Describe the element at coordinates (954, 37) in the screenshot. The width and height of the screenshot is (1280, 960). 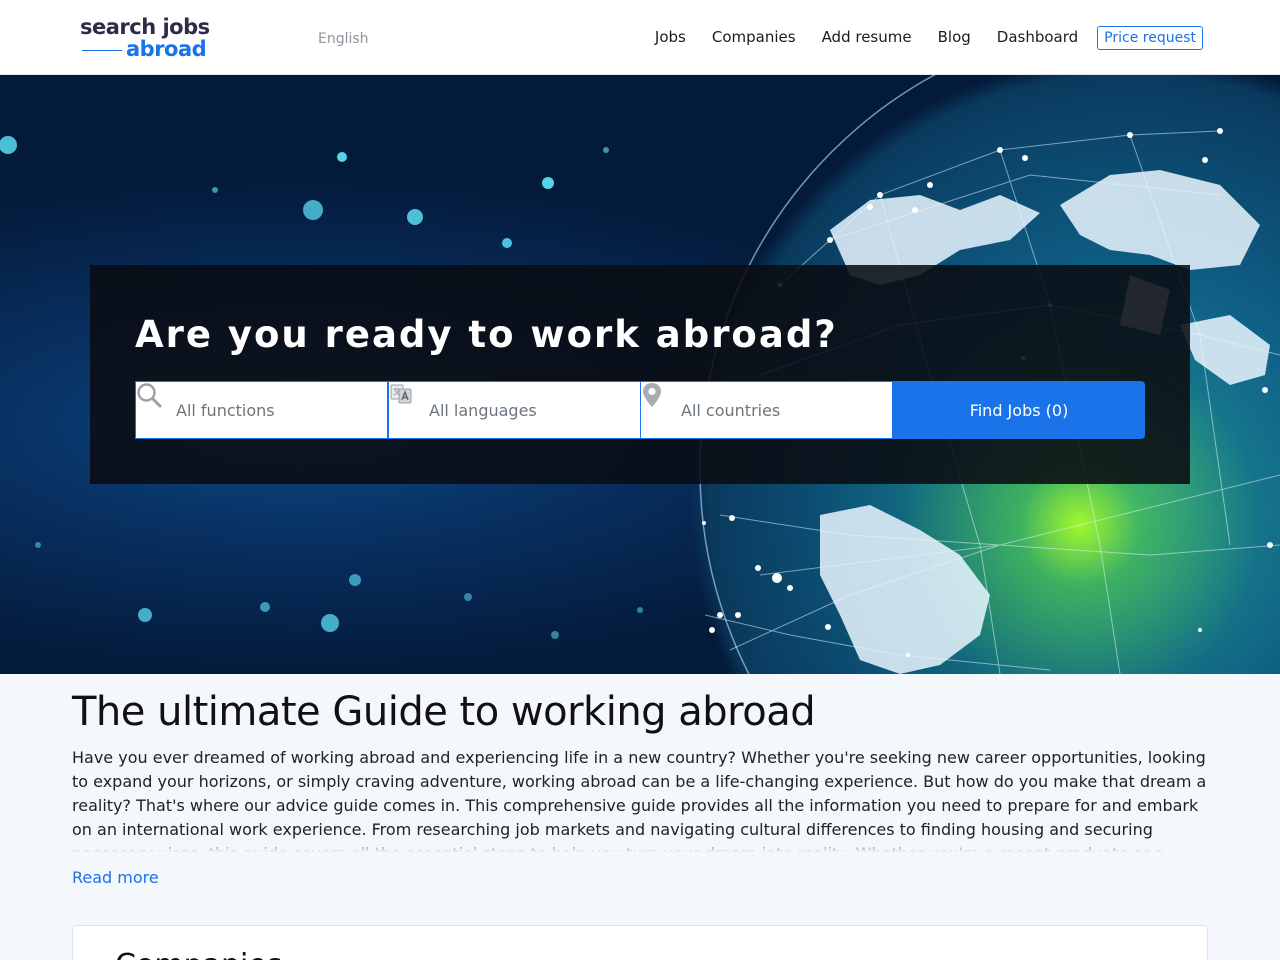
I see `nav-blog: Blog` at that location.